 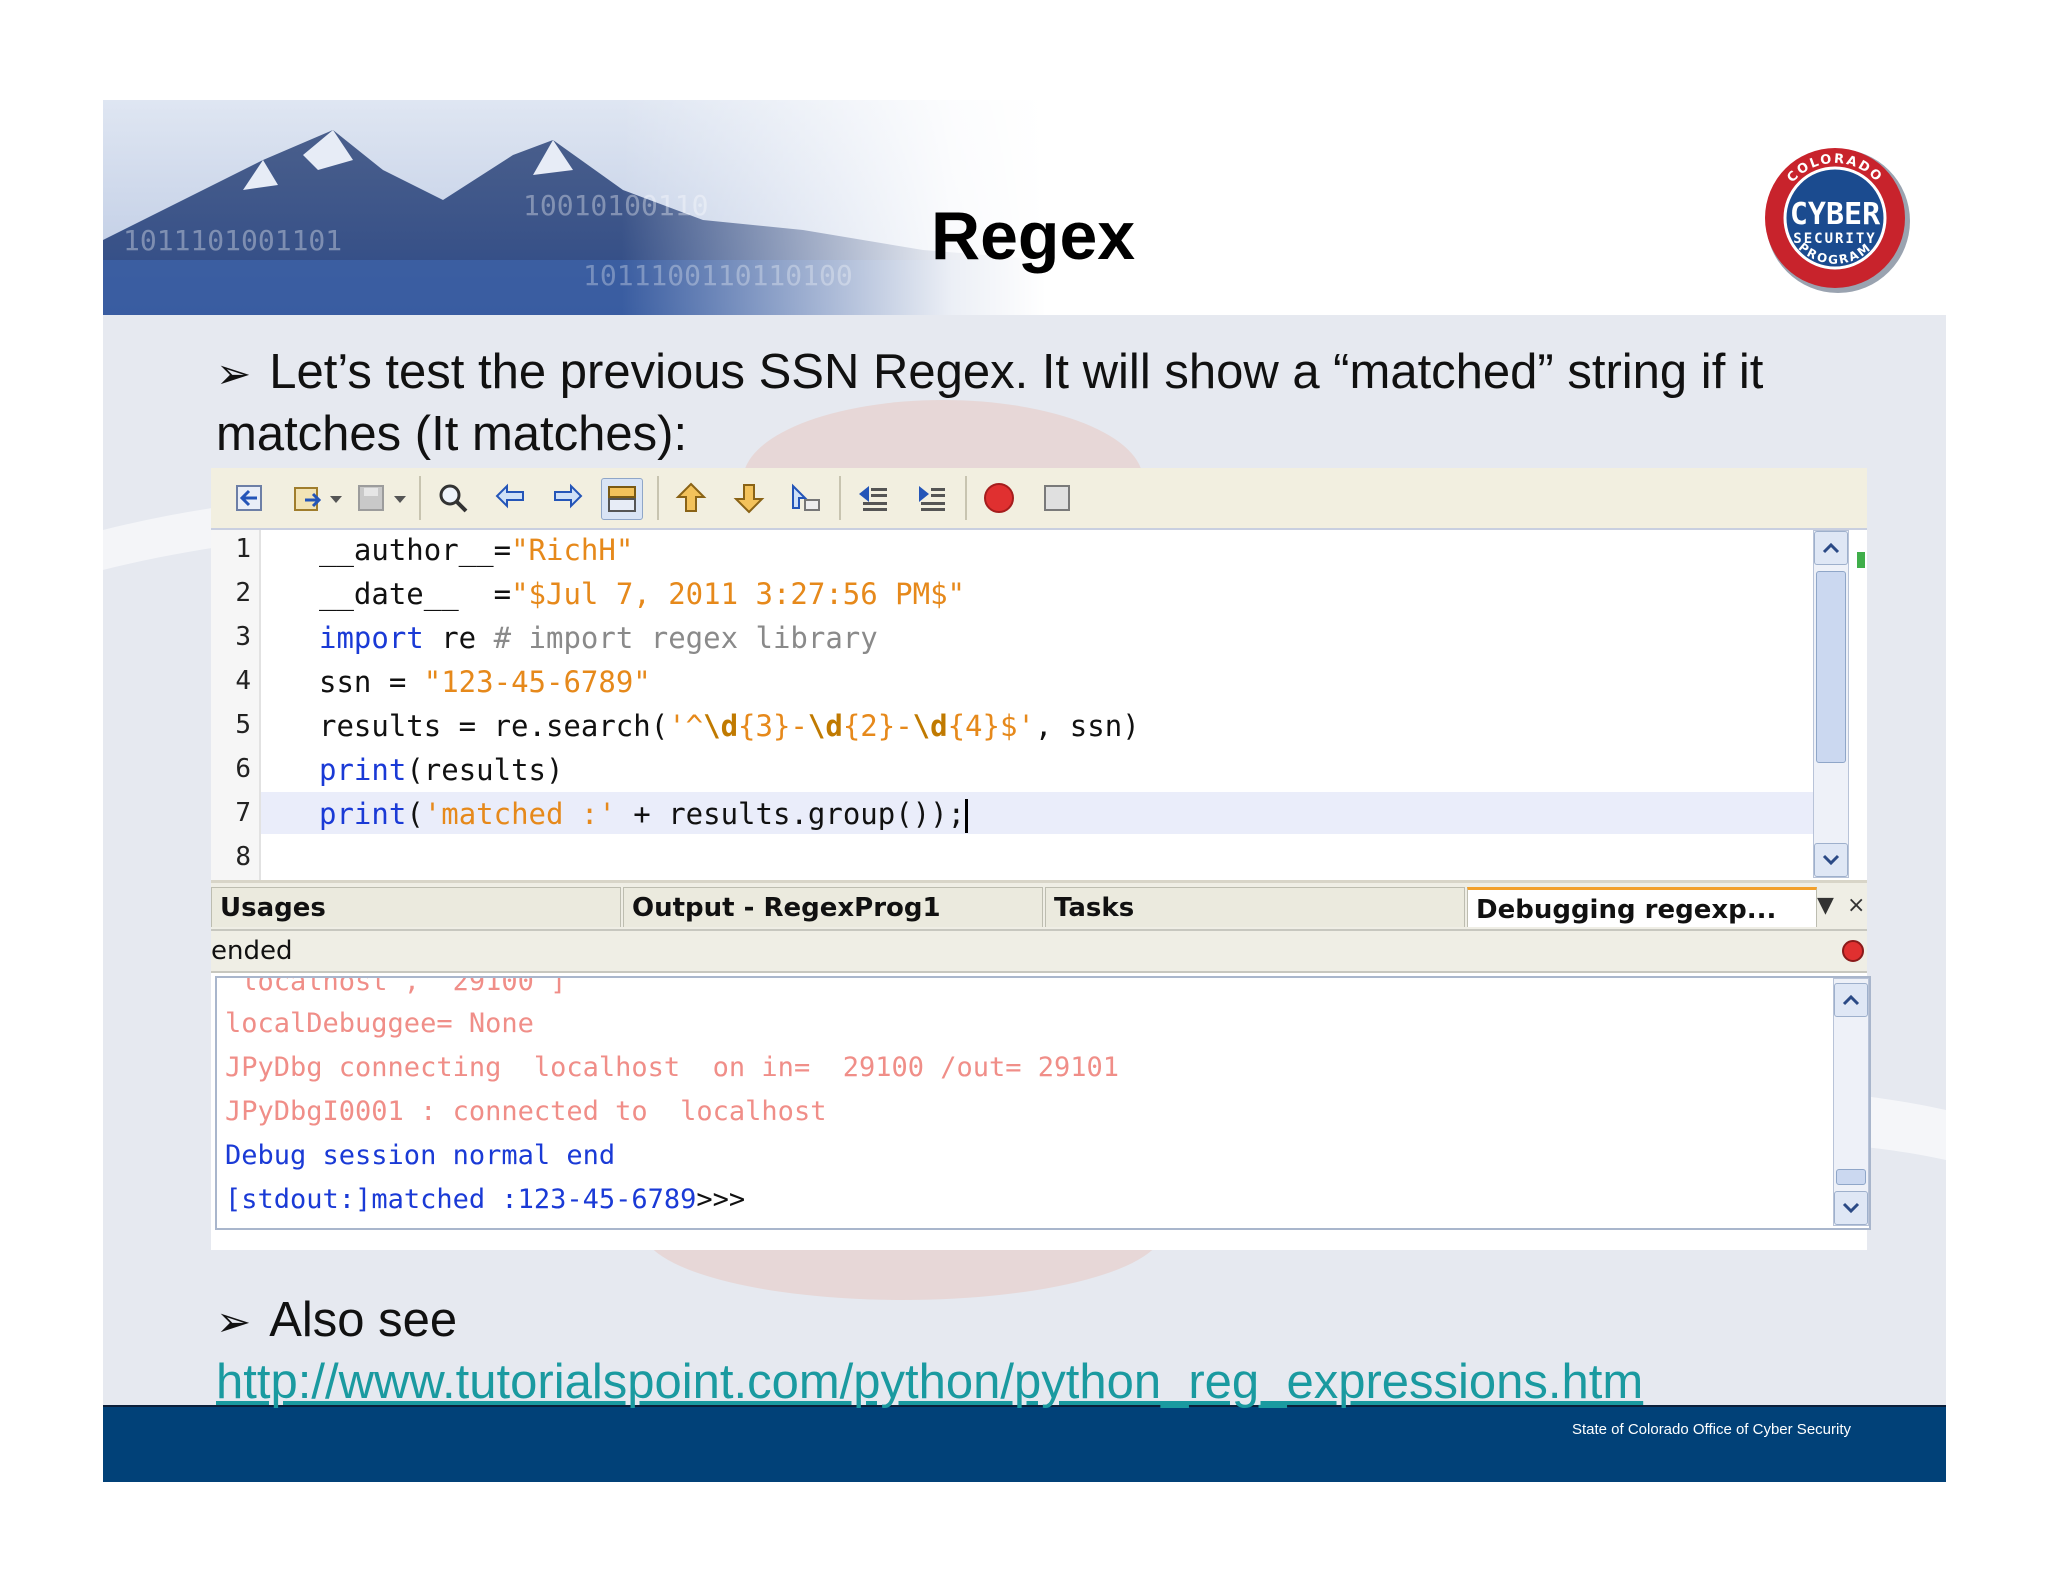 I want to click on console-line: 'localhost', '29100'], so click(x=396, y=986).